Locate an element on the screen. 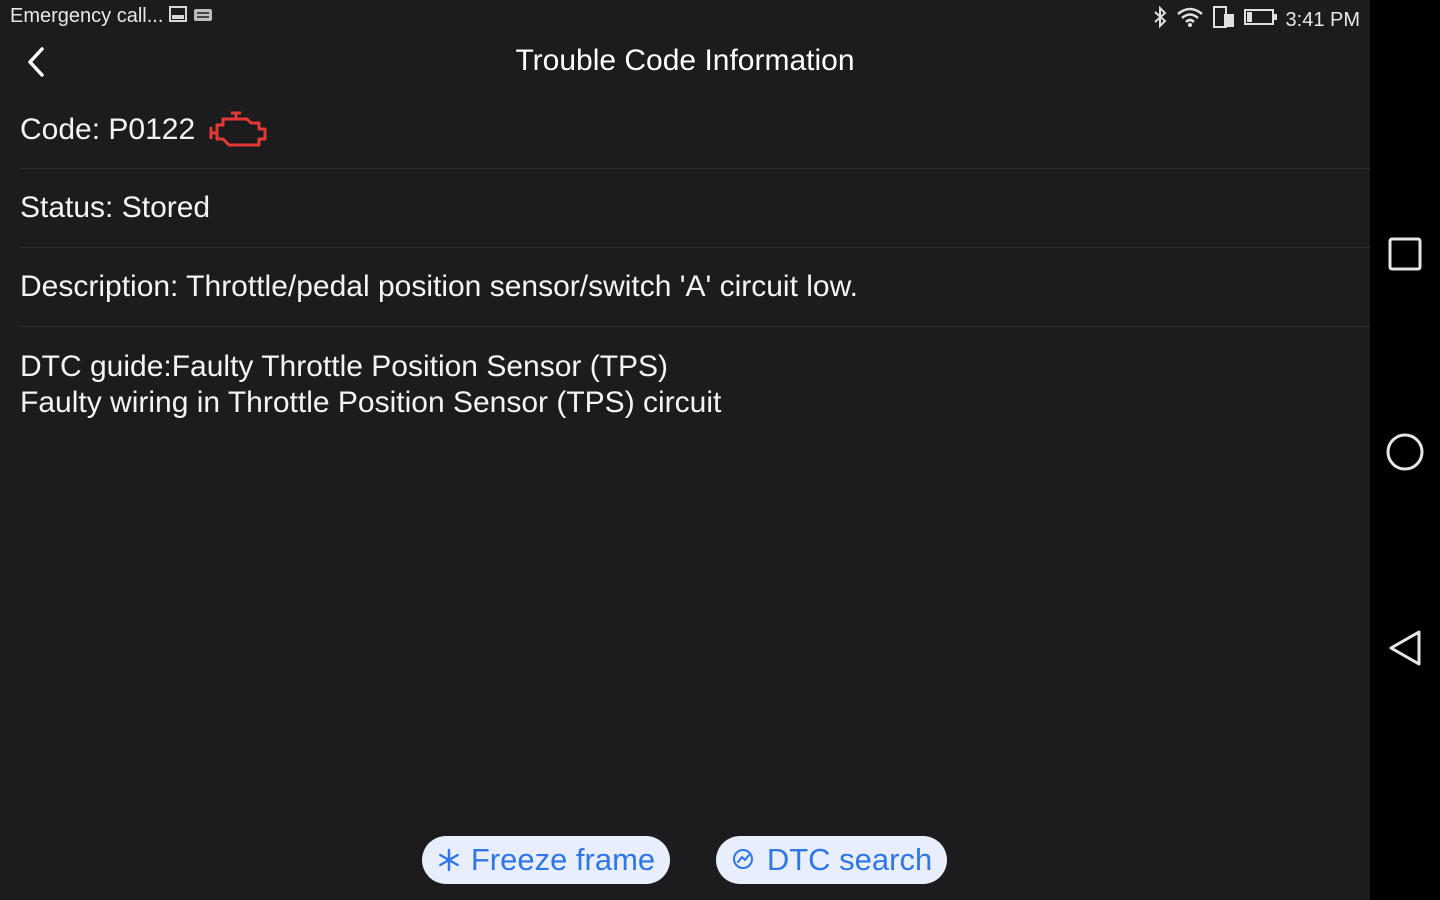 The height and width of the screenshot is (900, 1440). code-row: Code: P0122 is located at coordinates (695, 130).